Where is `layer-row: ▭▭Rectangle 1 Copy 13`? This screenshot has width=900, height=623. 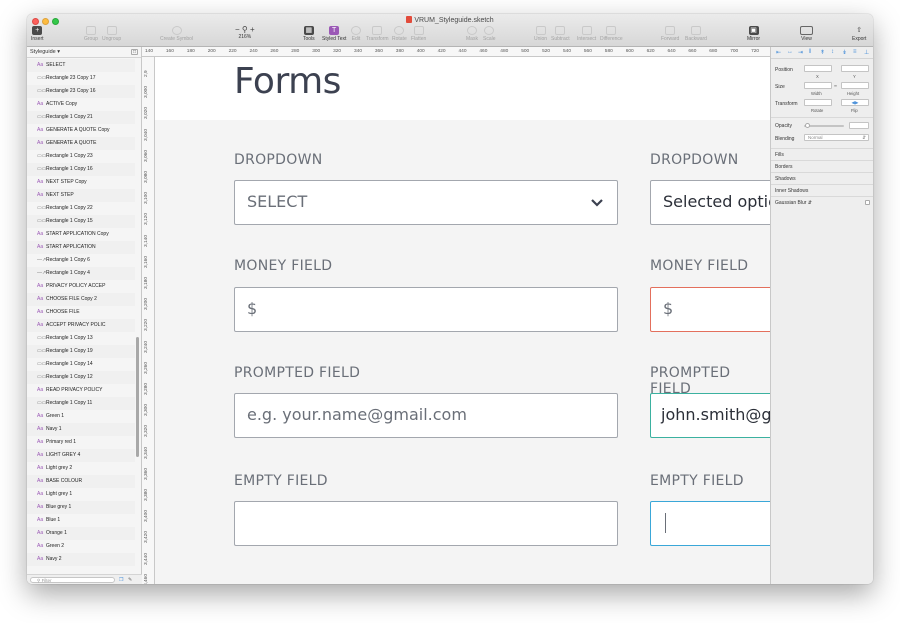
layer-row: ▭▭Rectangle 1 Copy 13 is located at coordinates (81, 338).